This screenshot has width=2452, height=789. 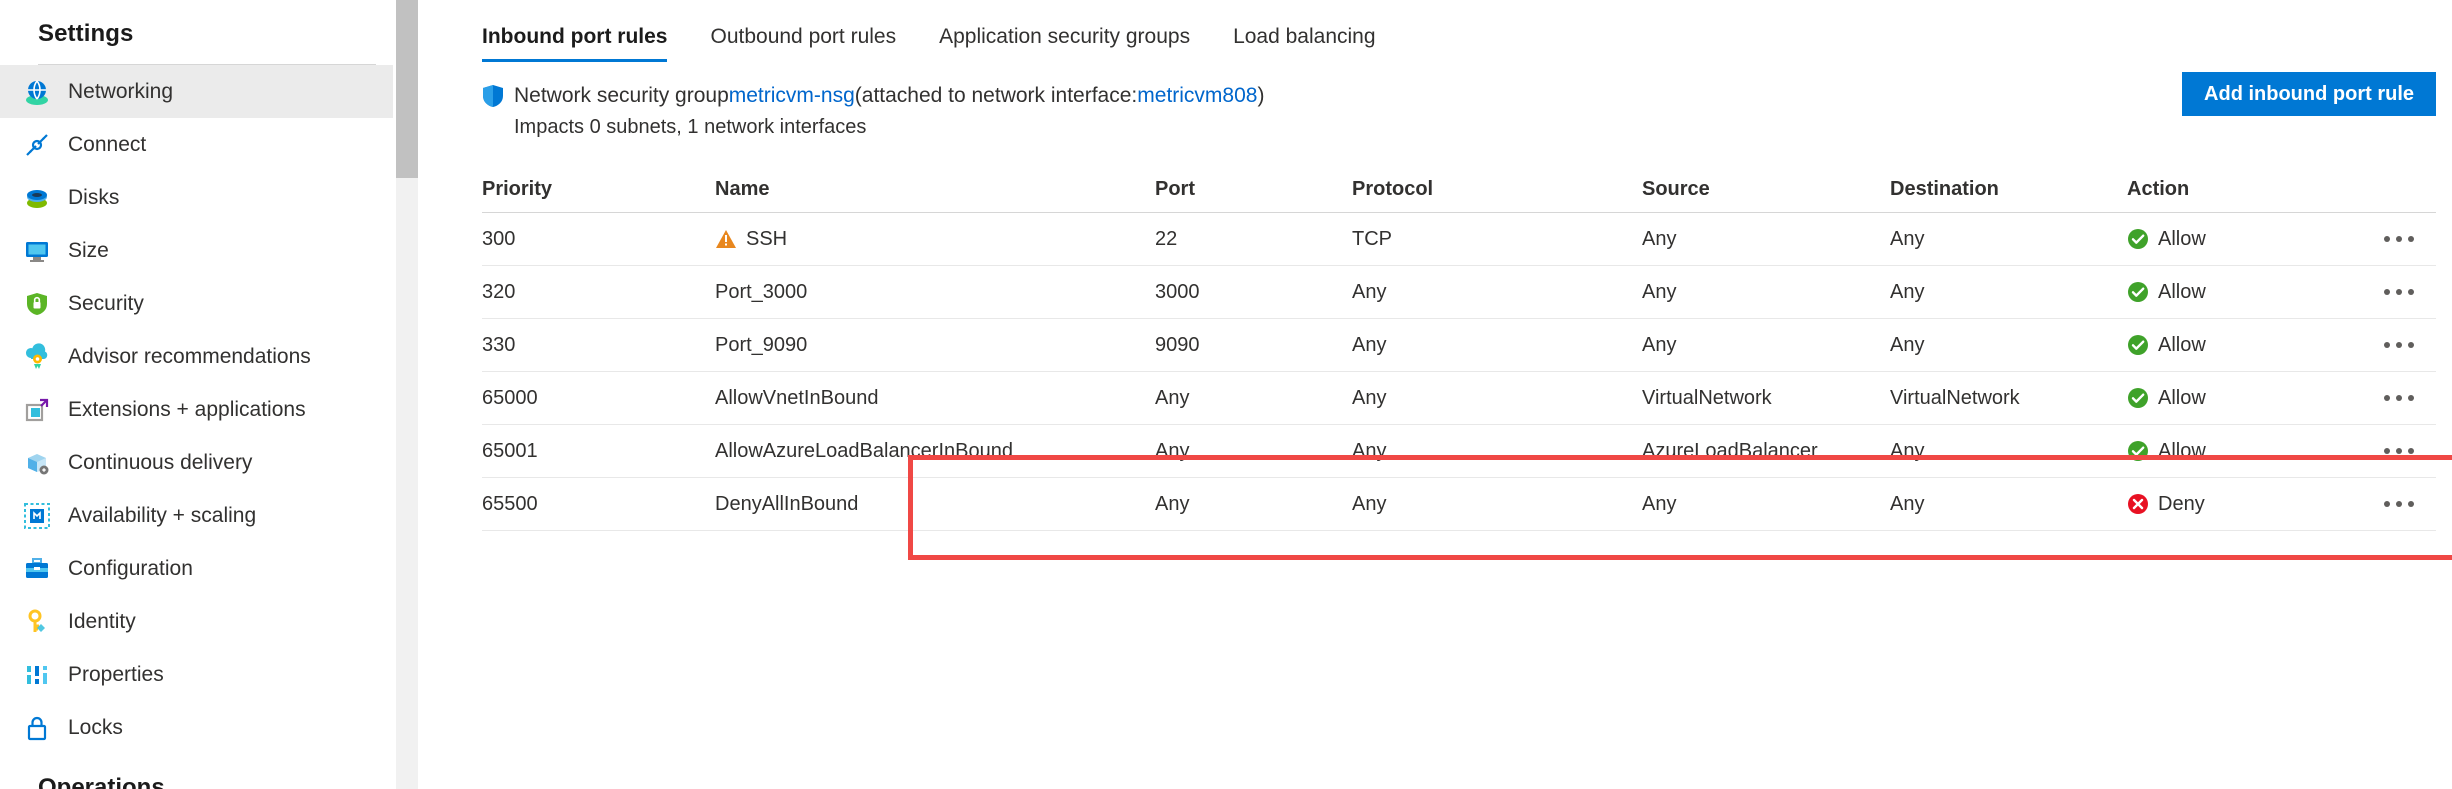 What do you see at coordinates (761, 291) in the screenshot?
I see `cell-name-text: Port_3000` at bounding box center [761, 291].